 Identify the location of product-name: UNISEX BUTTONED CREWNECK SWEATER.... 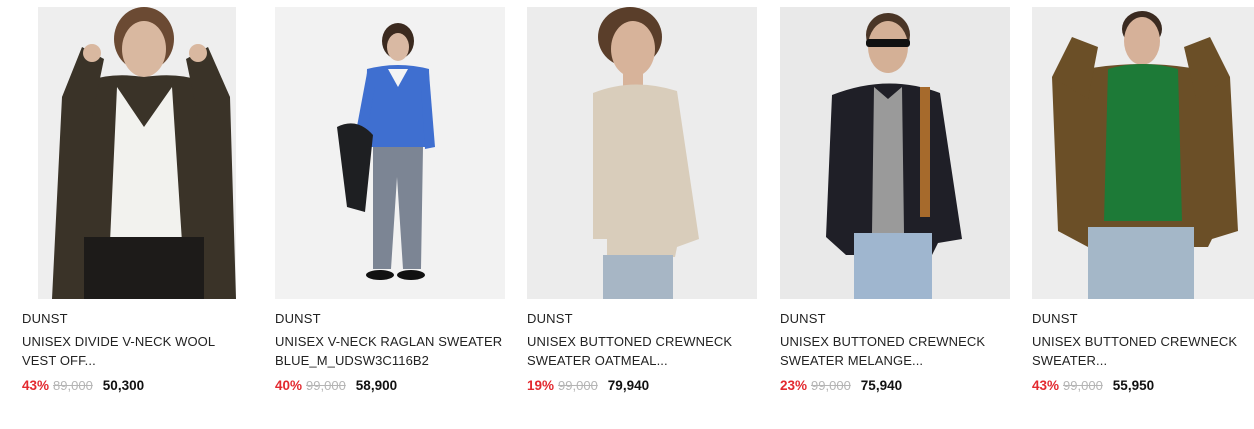
(1143, 351).